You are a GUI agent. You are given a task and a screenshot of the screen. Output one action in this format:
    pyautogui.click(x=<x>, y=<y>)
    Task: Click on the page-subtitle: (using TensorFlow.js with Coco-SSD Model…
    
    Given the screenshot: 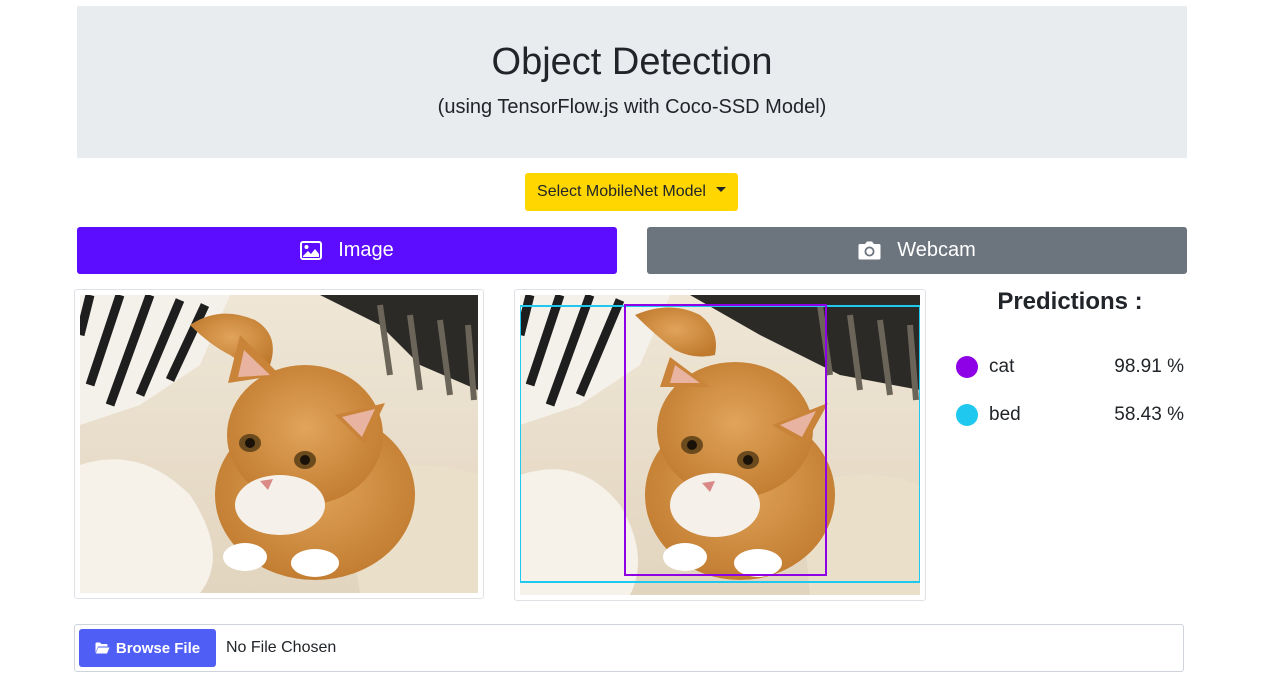 What is the action you would take?
    pyautogui.click(x=632, y=107)
    